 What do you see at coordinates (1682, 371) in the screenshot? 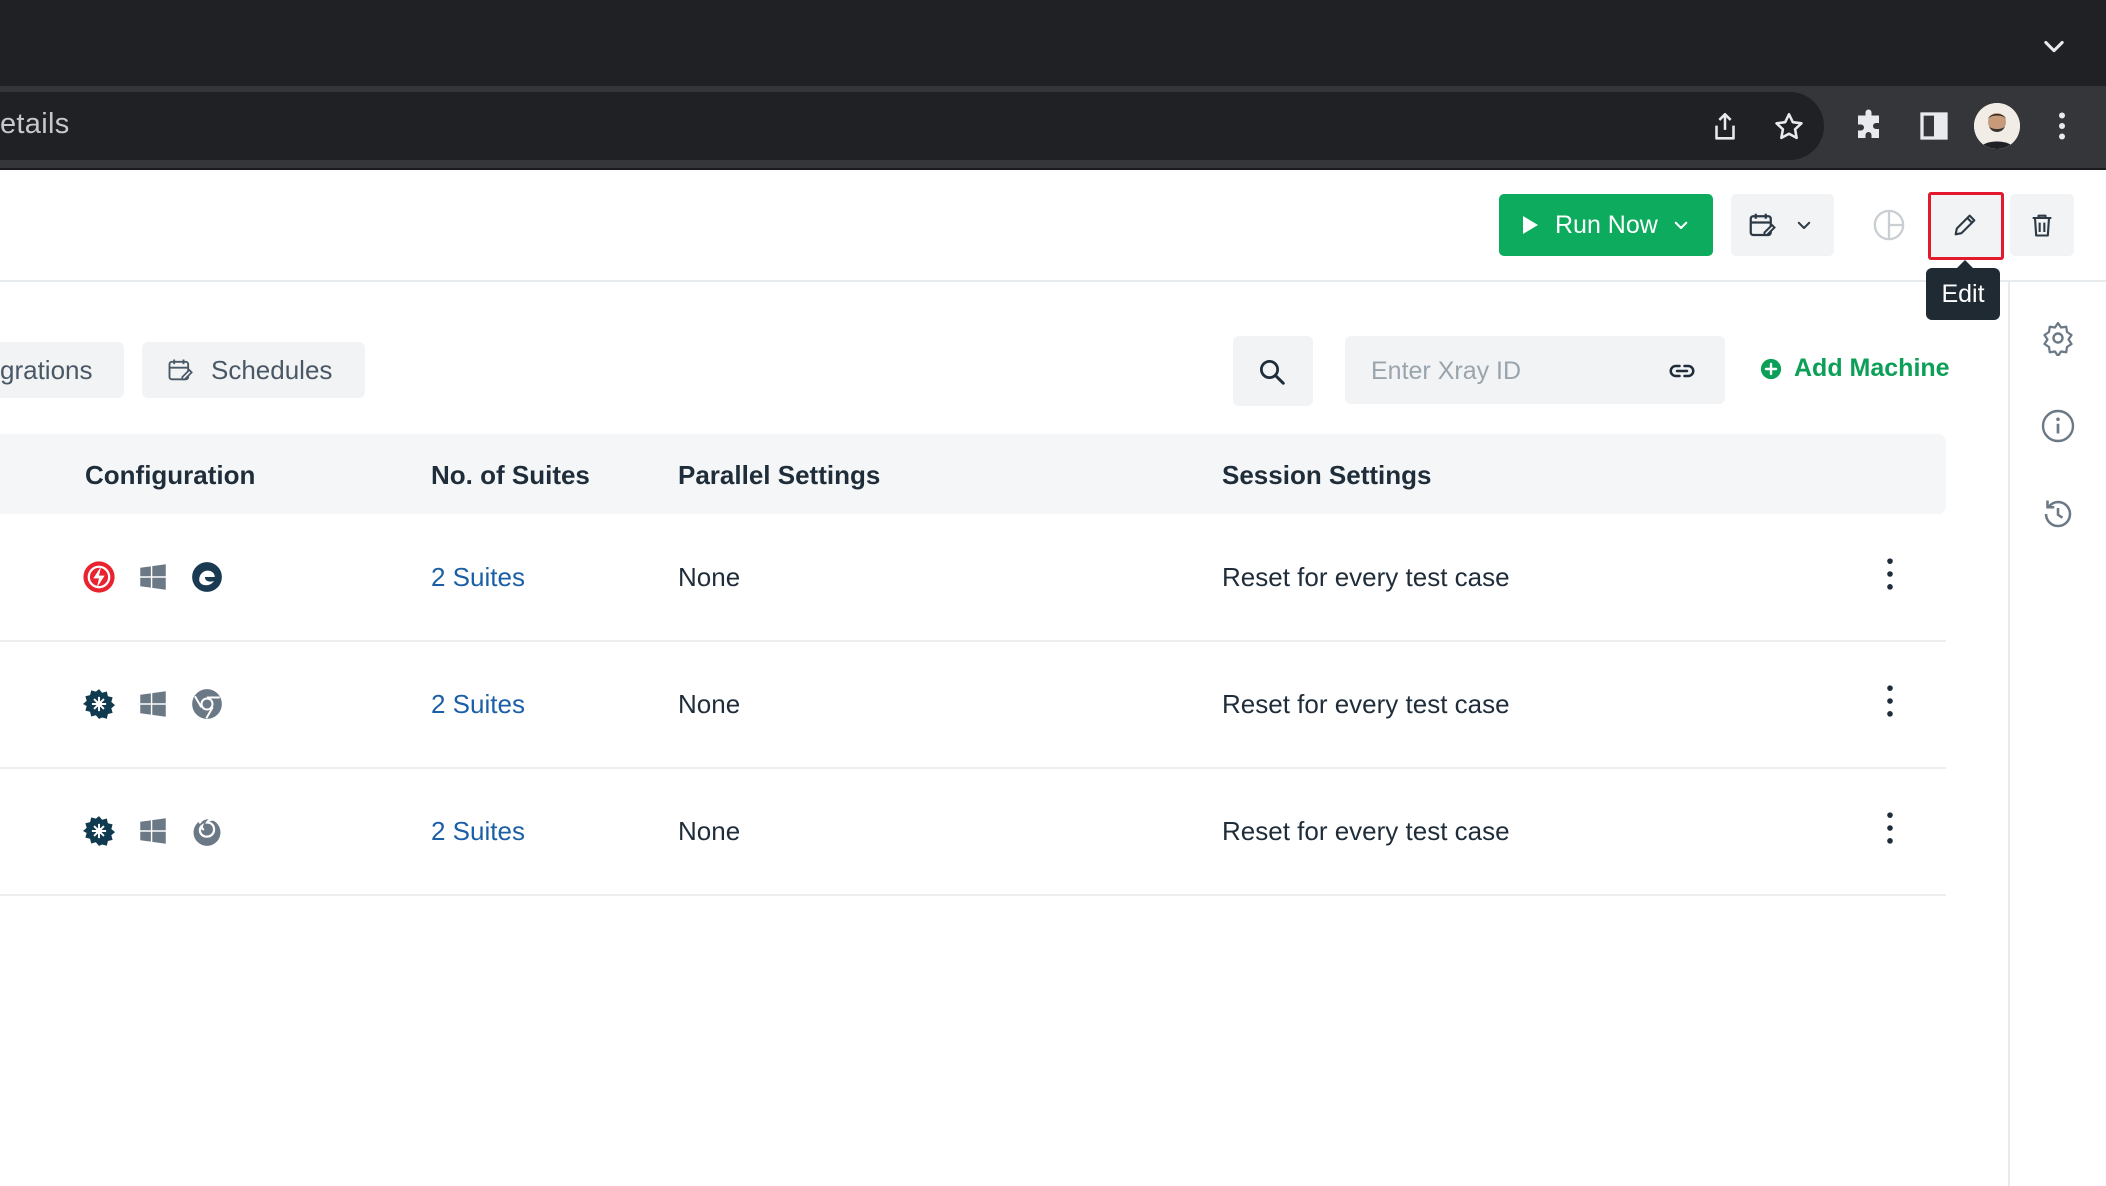
I see `link-icon` at bounding box center [1682, 371].